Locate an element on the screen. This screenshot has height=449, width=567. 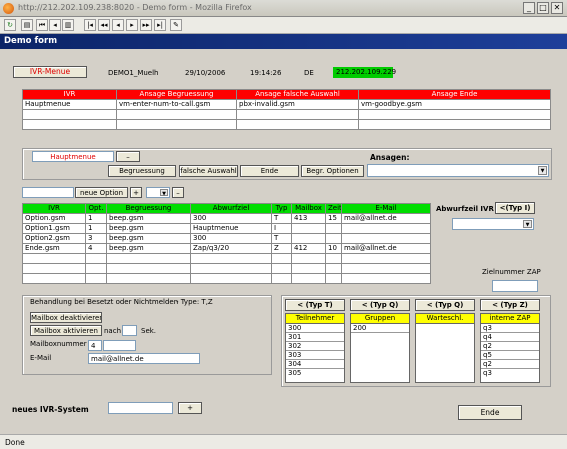
skip-start-icon: |◂ is located at coordinates (90, 25).